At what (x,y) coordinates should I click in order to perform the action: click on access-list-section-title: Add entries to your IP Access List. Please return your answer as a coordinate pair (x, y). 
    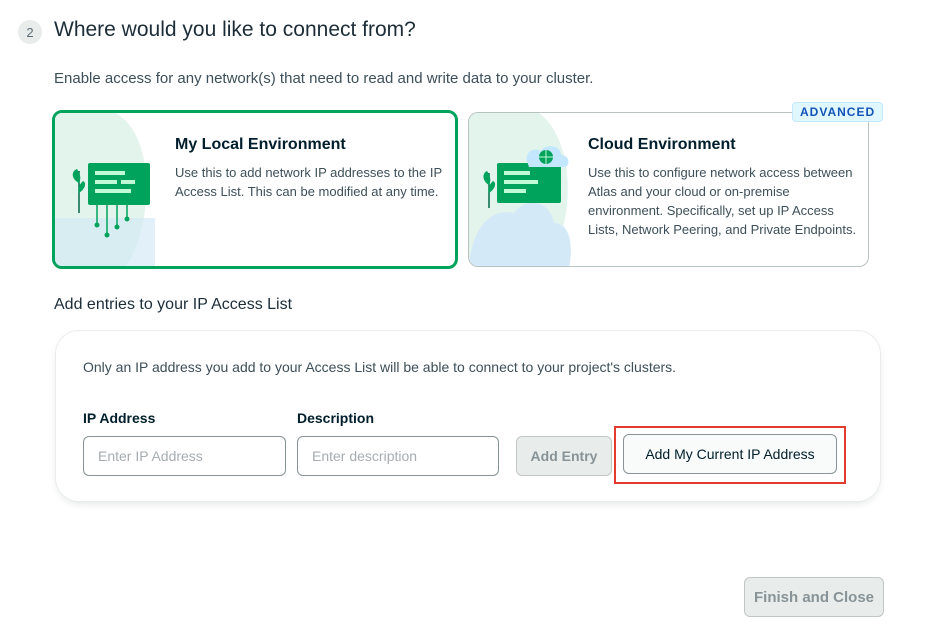
    Looking at the image, I should click on (173, 304).